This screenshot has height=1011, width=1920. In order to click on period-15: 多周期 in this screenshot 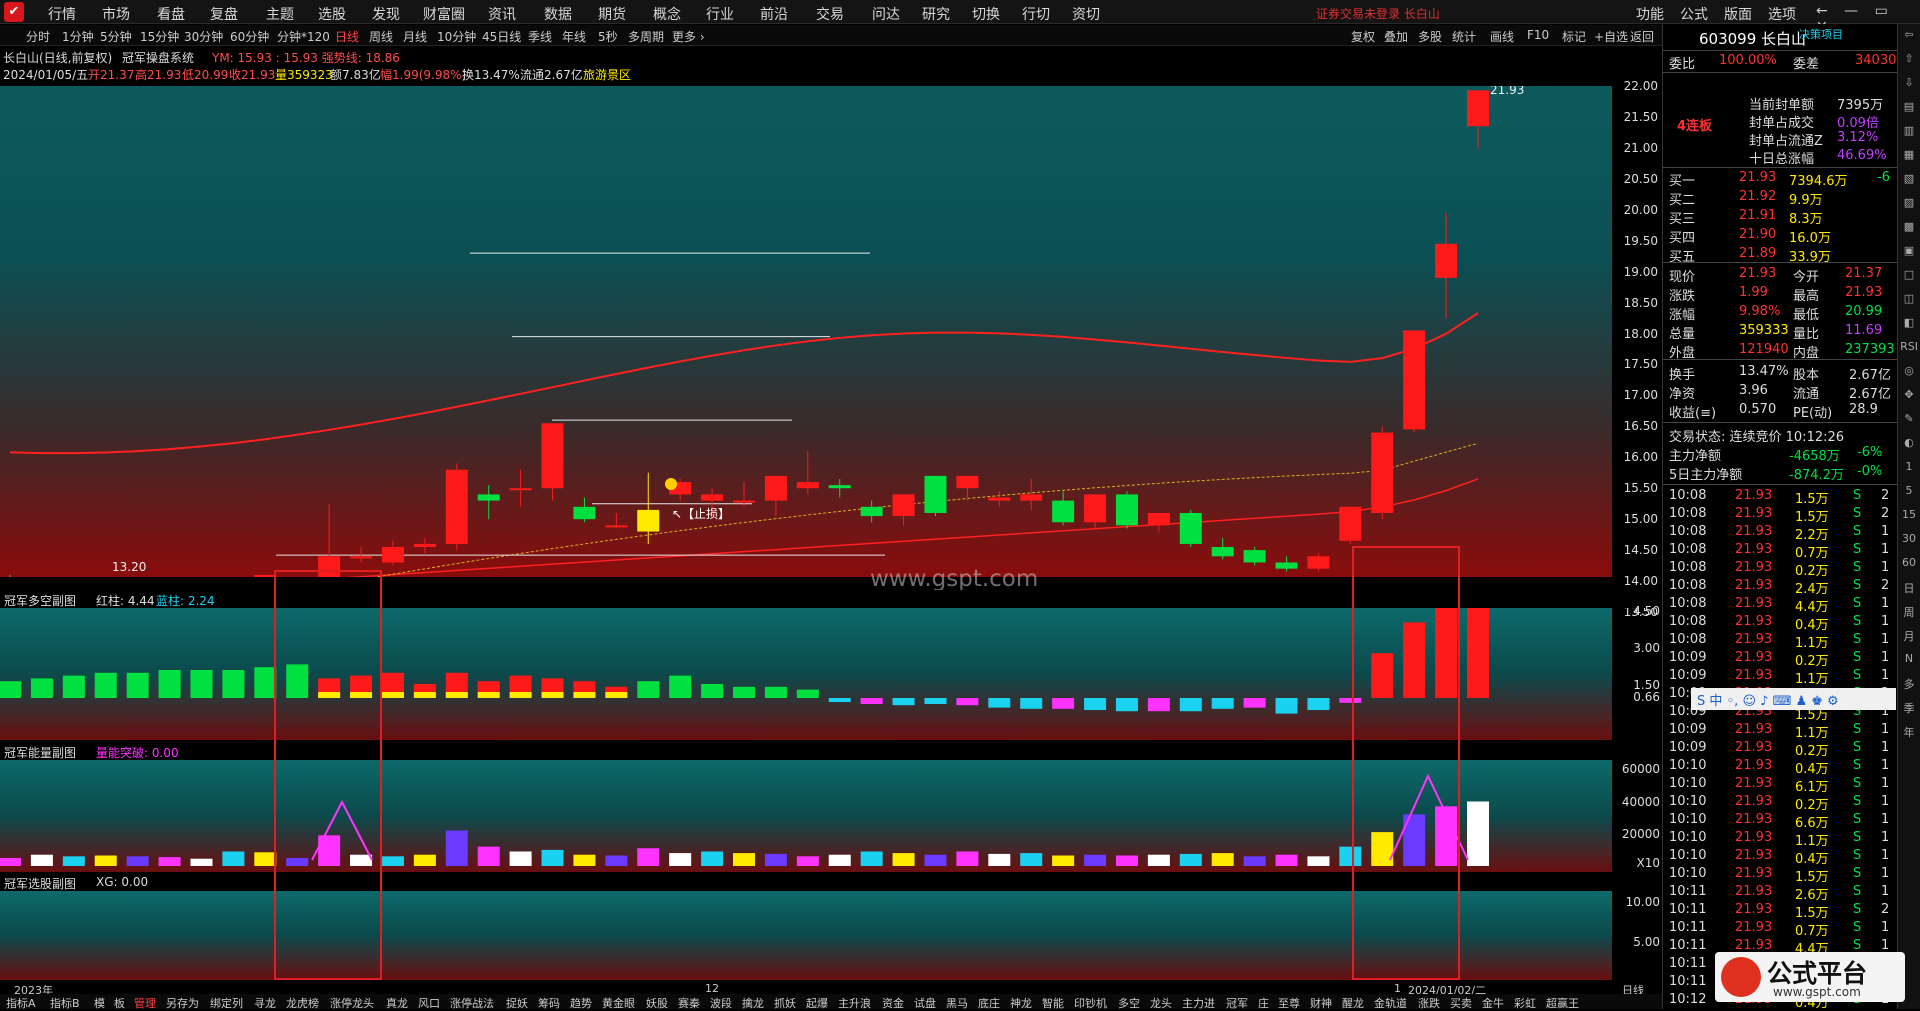, I will do `click(646, 36)`.